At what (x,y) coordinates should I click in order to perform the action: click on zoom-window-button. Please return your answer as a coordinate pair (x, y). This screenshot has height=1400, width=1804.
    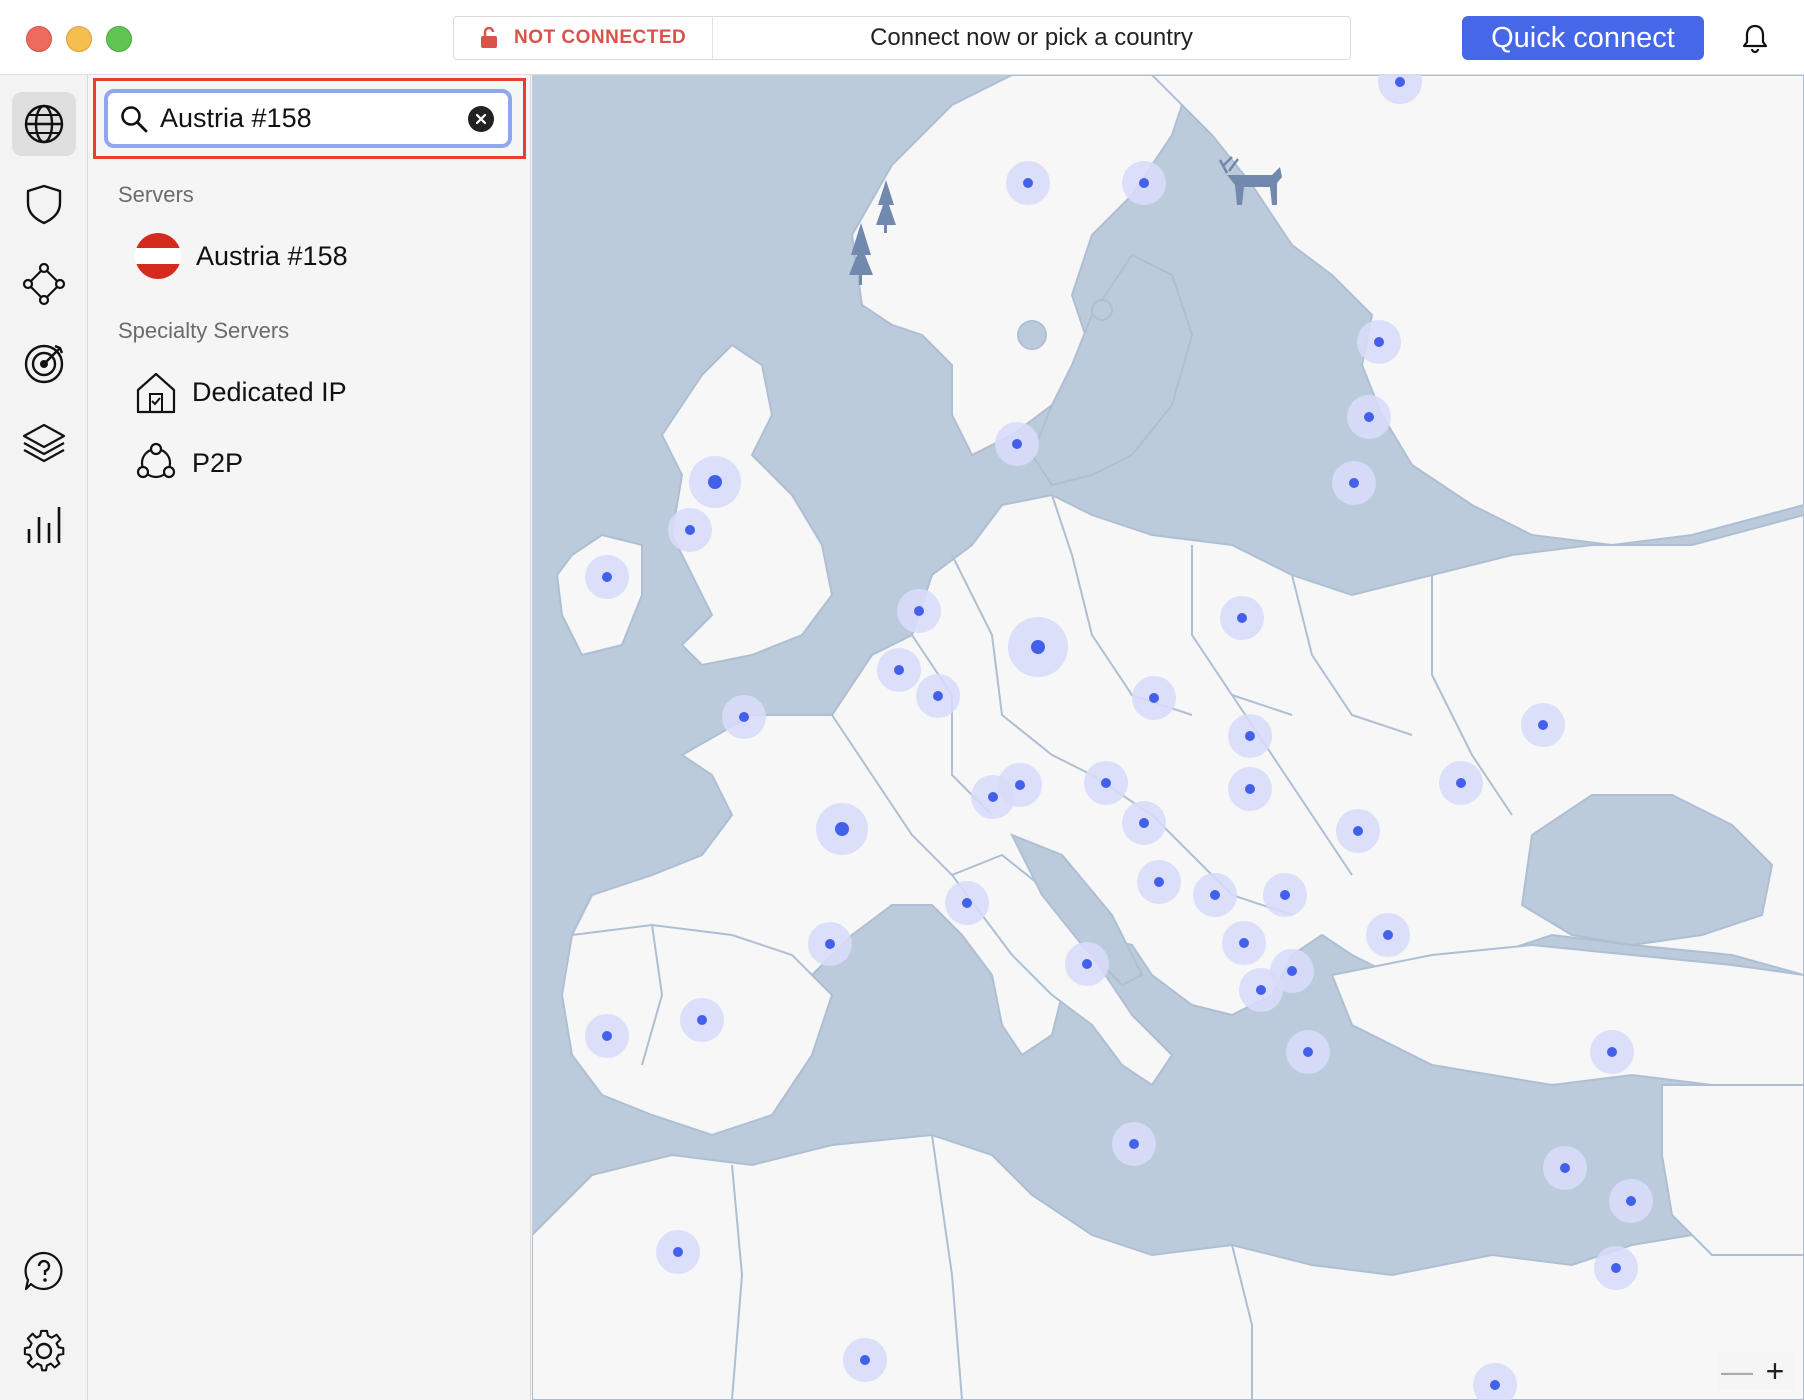
    Looking at the image, I should click on (119, 39).